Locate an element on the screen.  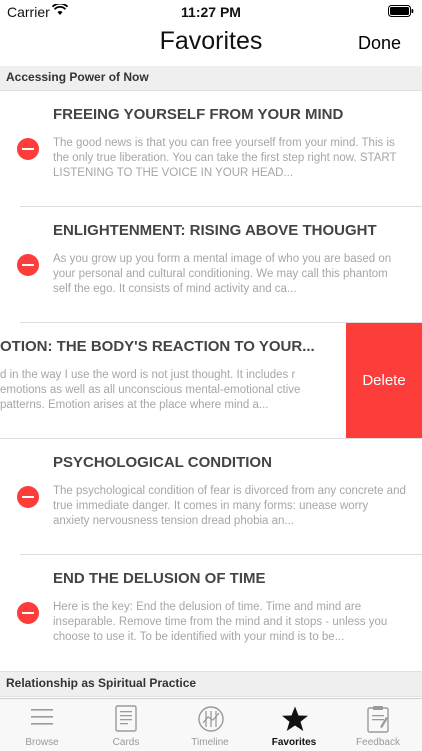
tab-label: Browse is located at coordinates (42, 742).